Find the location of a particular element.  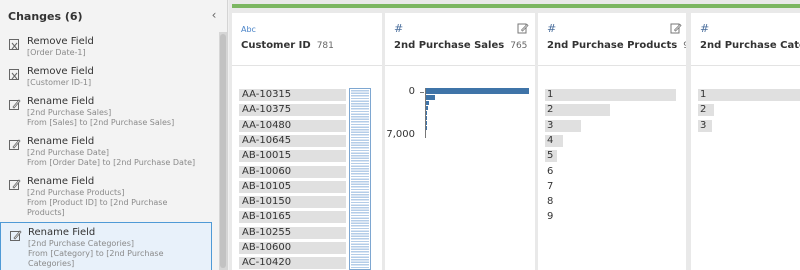

changes-title: Changes (6) is located at coordinates (45, 16).